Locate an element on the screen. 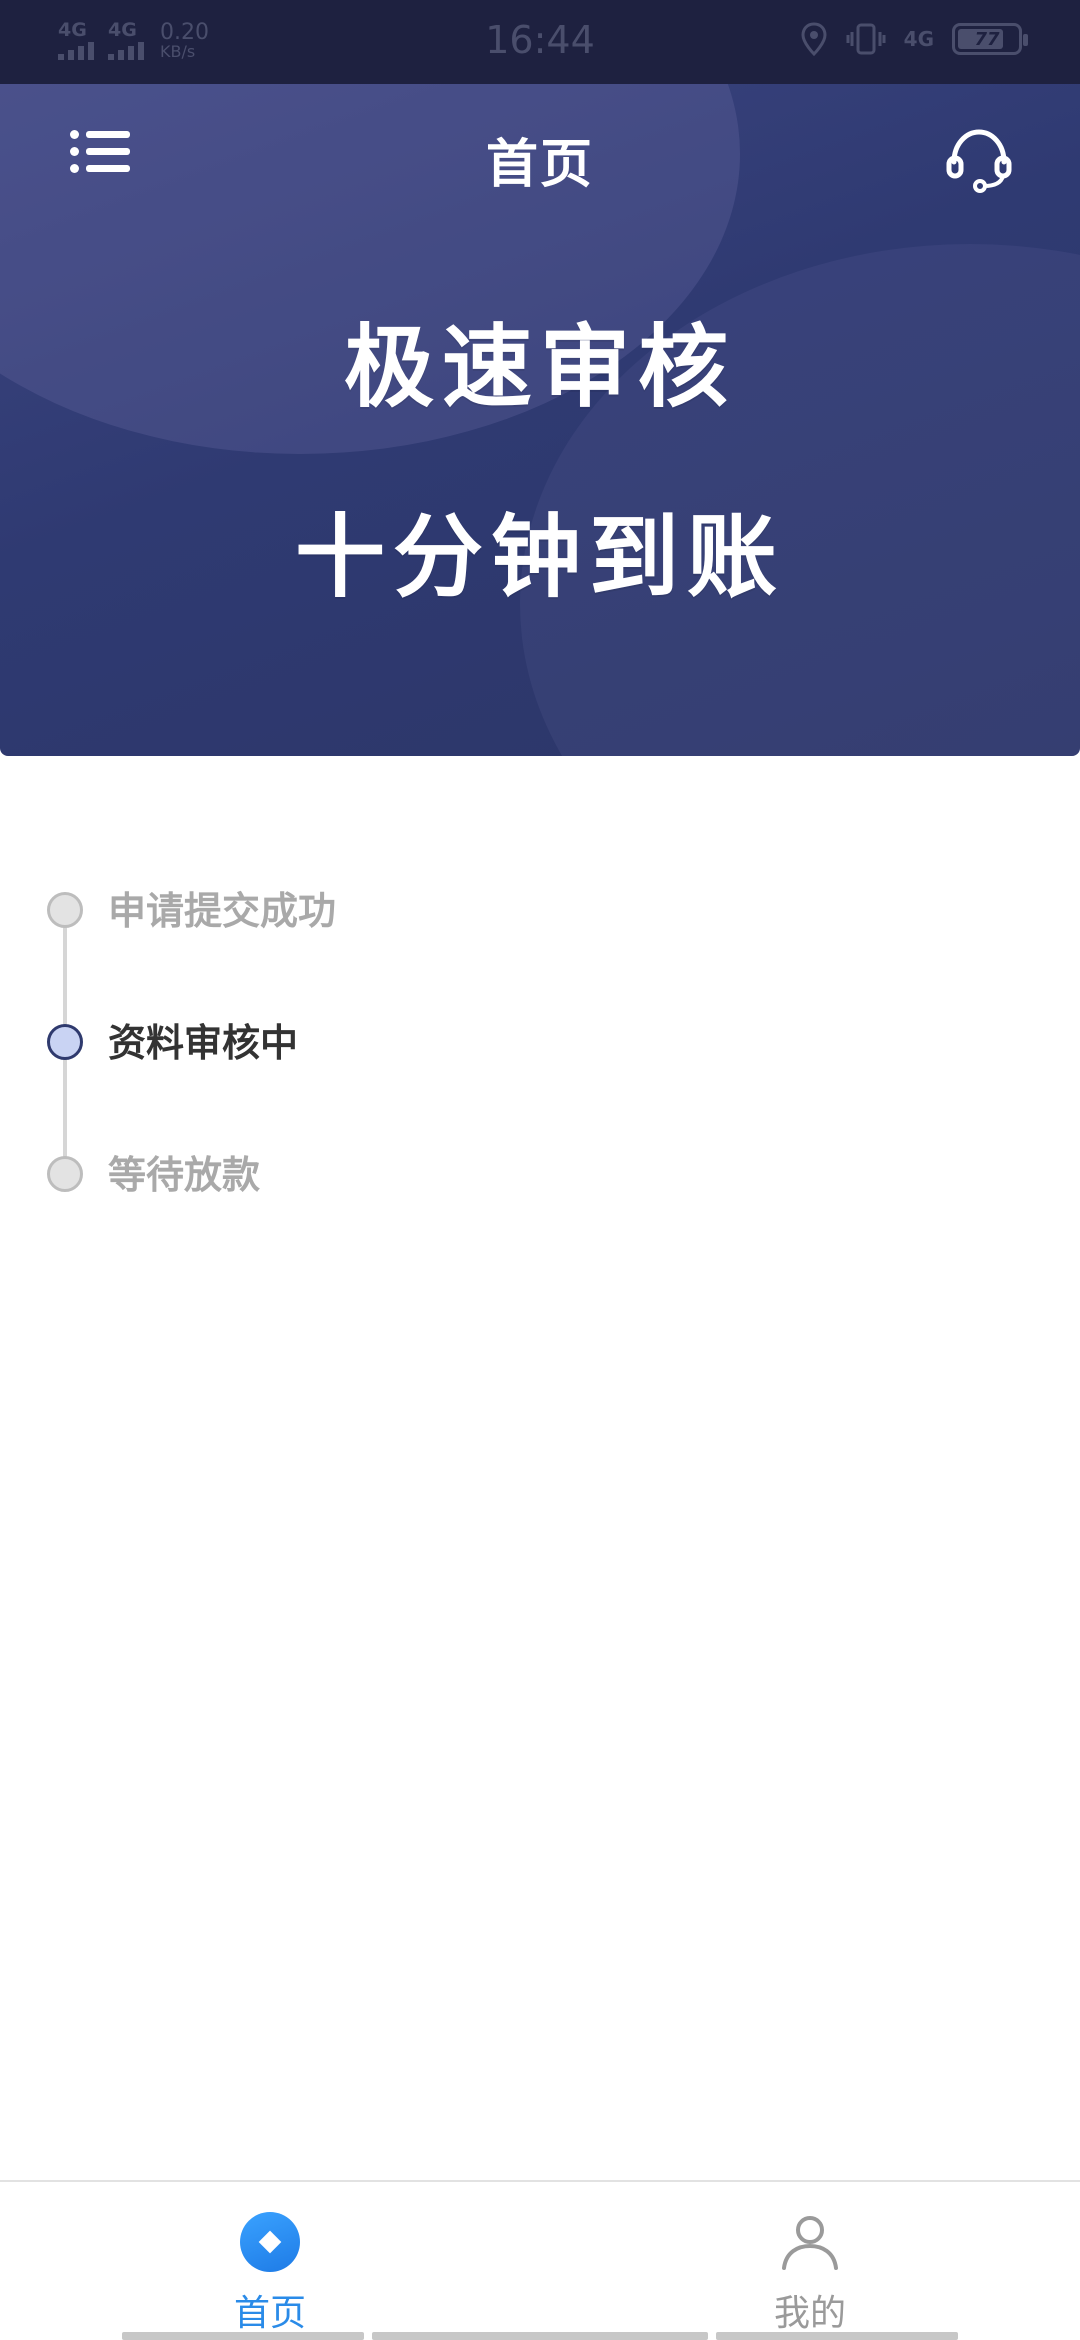 This screenshot has width=1080, height=2340. timeline-step-reviewing: 资料审核中 is located at coordinates (540, 1042).